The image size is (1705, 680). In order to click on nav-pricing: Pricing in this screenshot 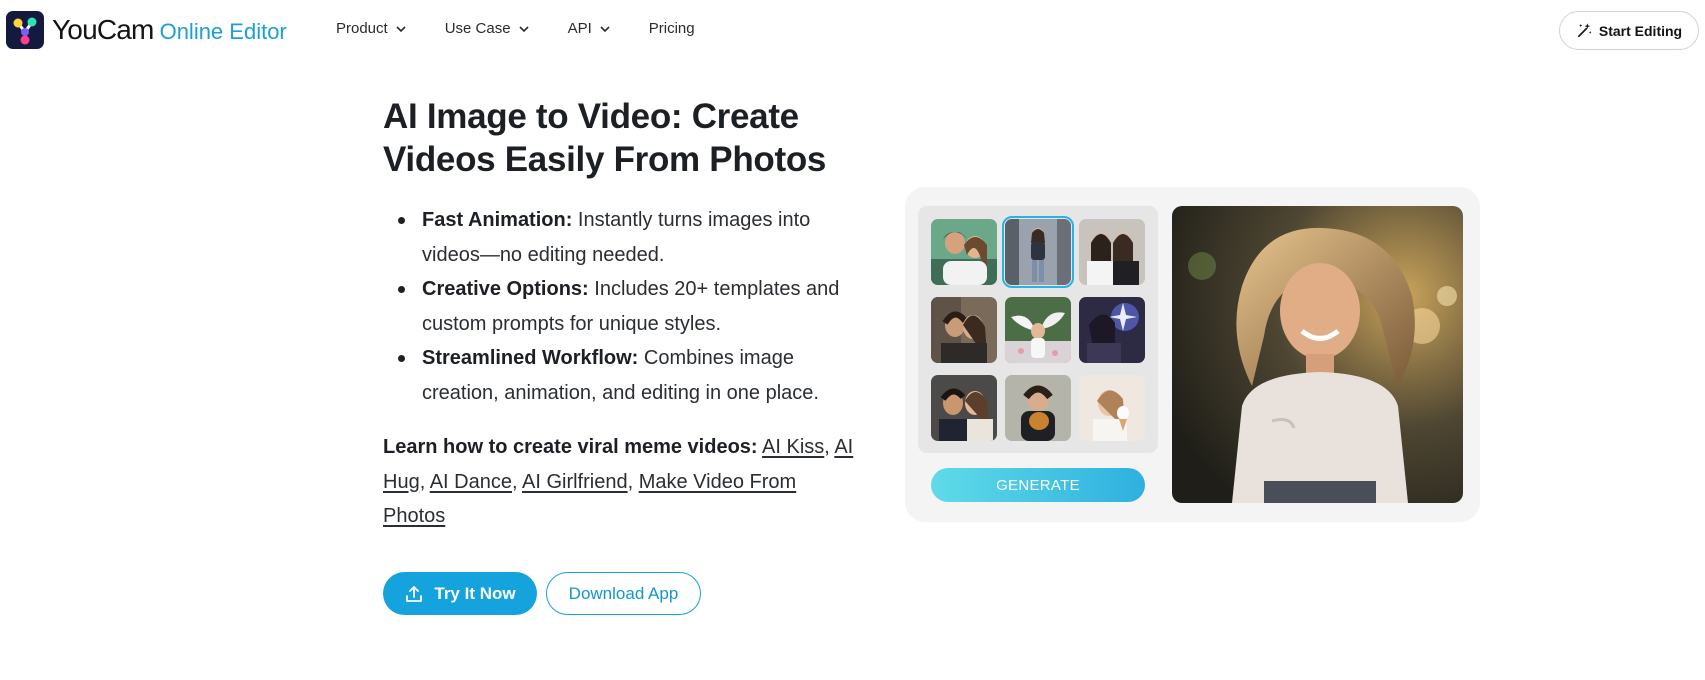, I will do `click(672, 28)`.